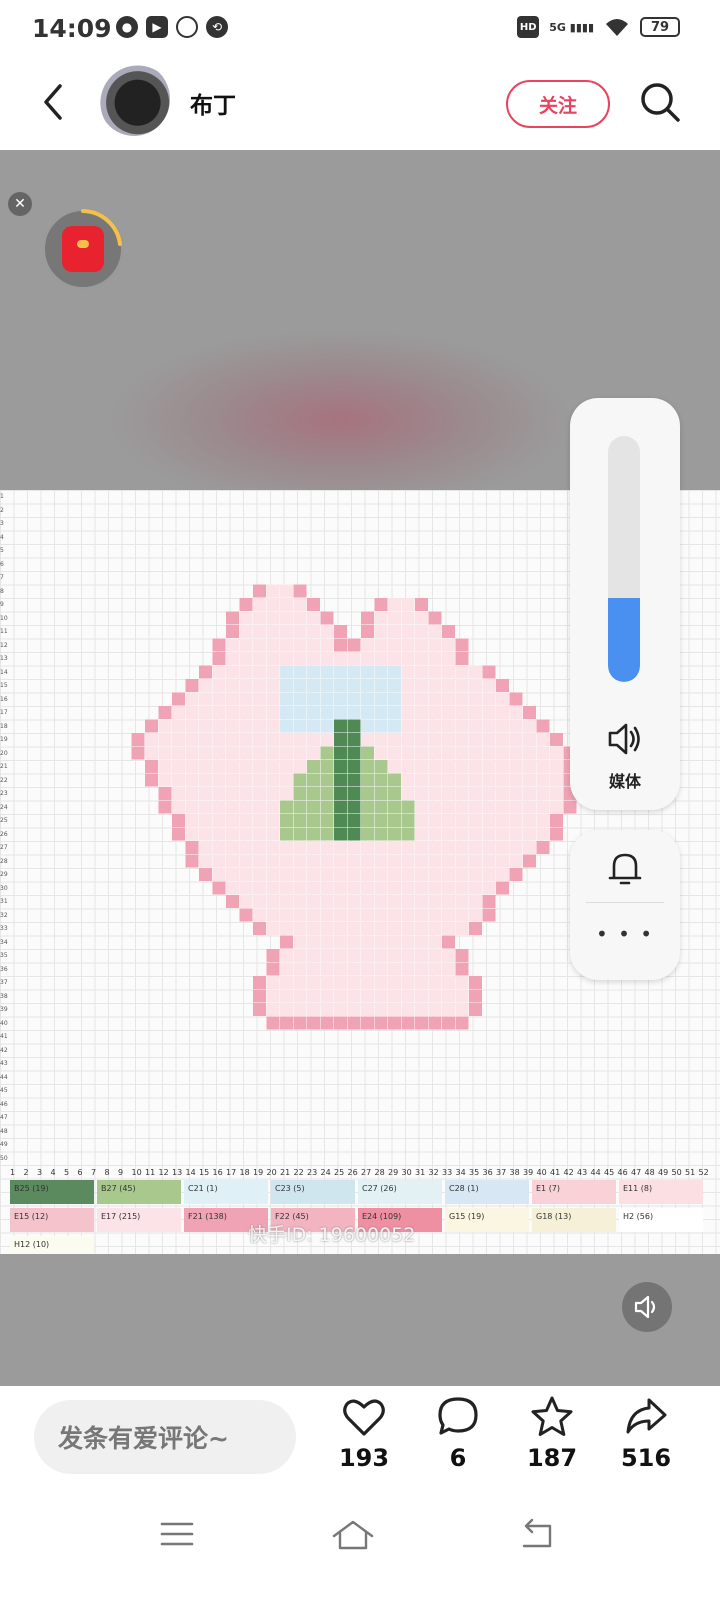  Describe the element at coordinates (624, 559) in the screenshot. I see `volume-slider` at that location.